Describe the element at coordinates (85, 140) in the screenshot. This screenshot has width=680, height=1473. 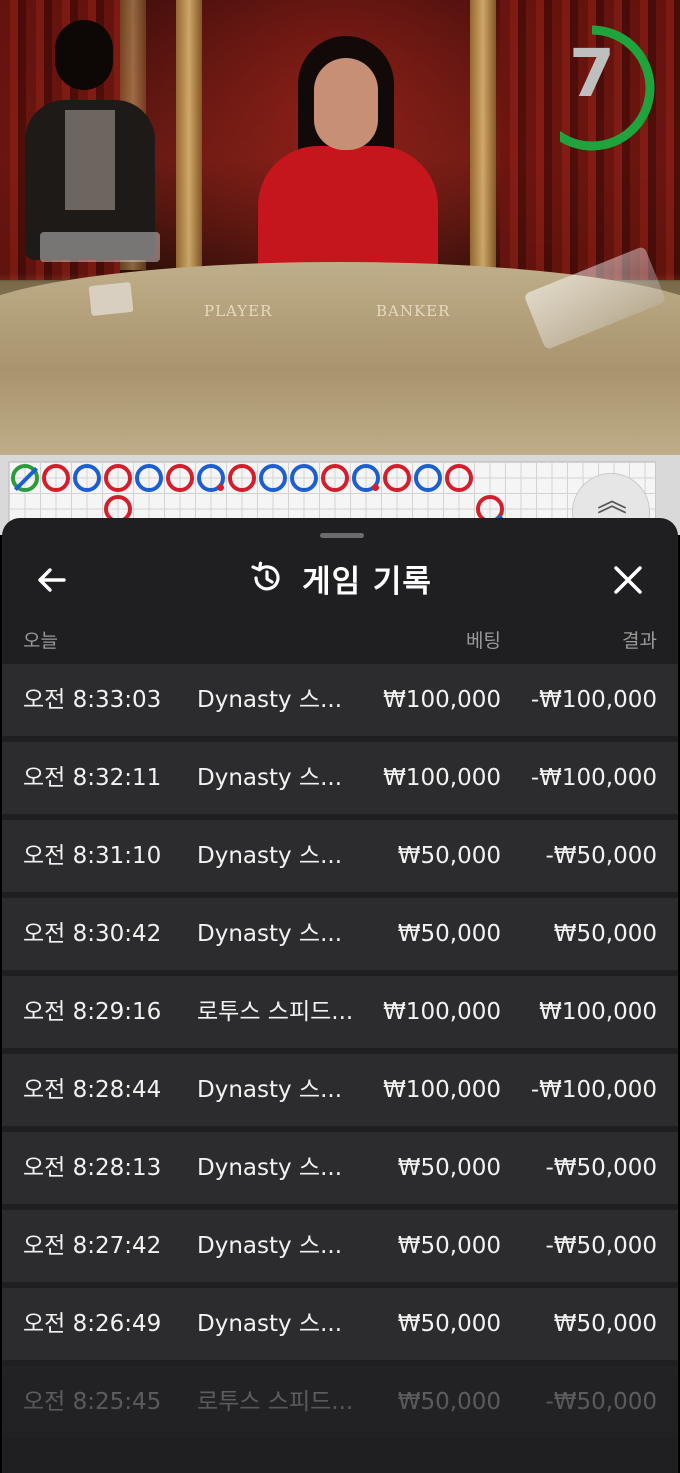
I see `assistant-dealer` at that location.